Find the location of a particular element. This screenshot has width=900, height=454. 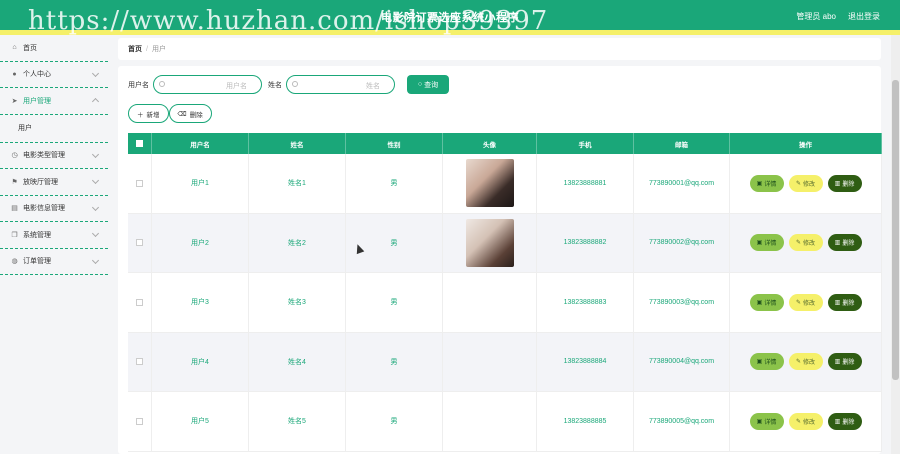

phone-cell: 13823888881 is located at coordinates (585, 183).